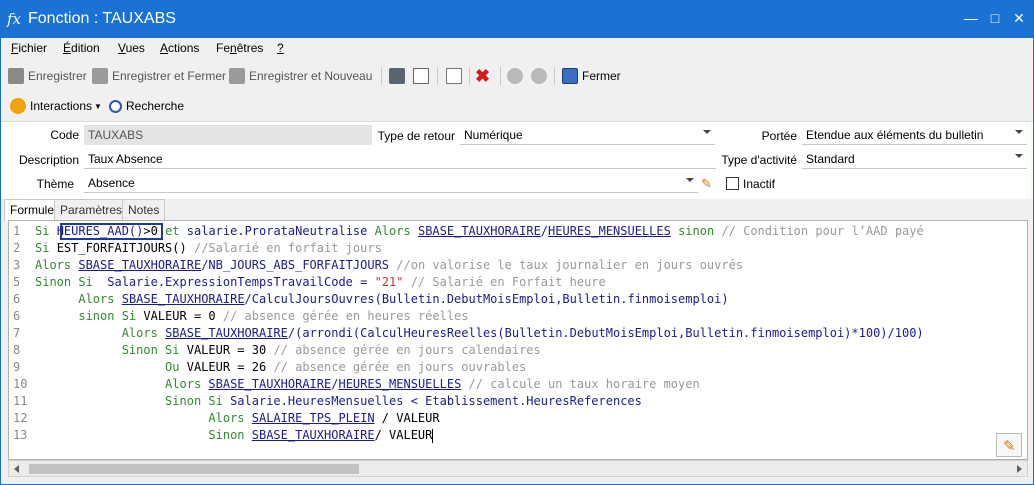 Image resolution: width=1034 pixels, height=485 pixels. What do you see at coordinates (98, 106) in the screenshot?
I see `dropdown-arrow-icon: ▼` at bounding box center [98, 106].